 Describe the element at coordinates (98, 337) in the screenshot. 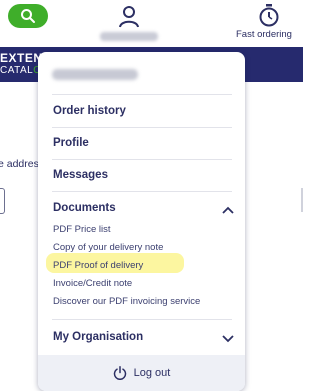

I see `menu-item-my-organisation: My Organisation` at that location.